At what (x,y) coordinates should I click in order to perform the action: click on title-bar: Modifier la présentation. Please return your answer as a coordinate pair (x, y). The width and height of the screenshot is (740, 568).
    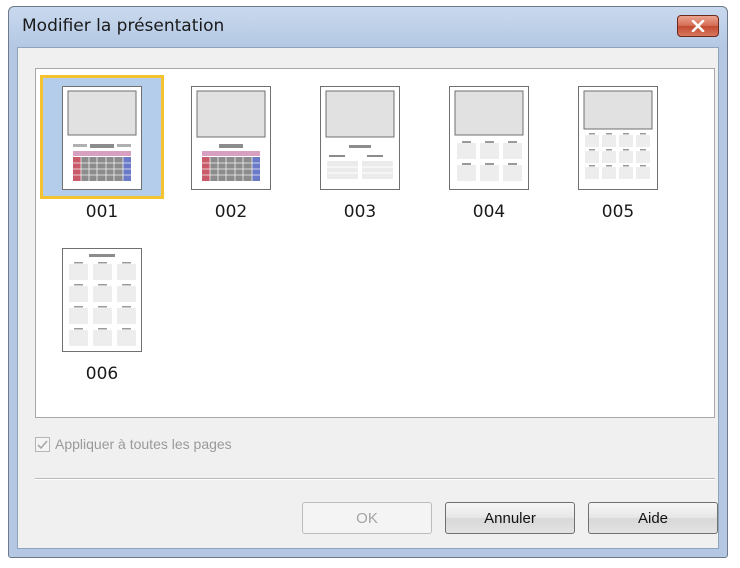
    Looking at the image, I should click on (368, 27).